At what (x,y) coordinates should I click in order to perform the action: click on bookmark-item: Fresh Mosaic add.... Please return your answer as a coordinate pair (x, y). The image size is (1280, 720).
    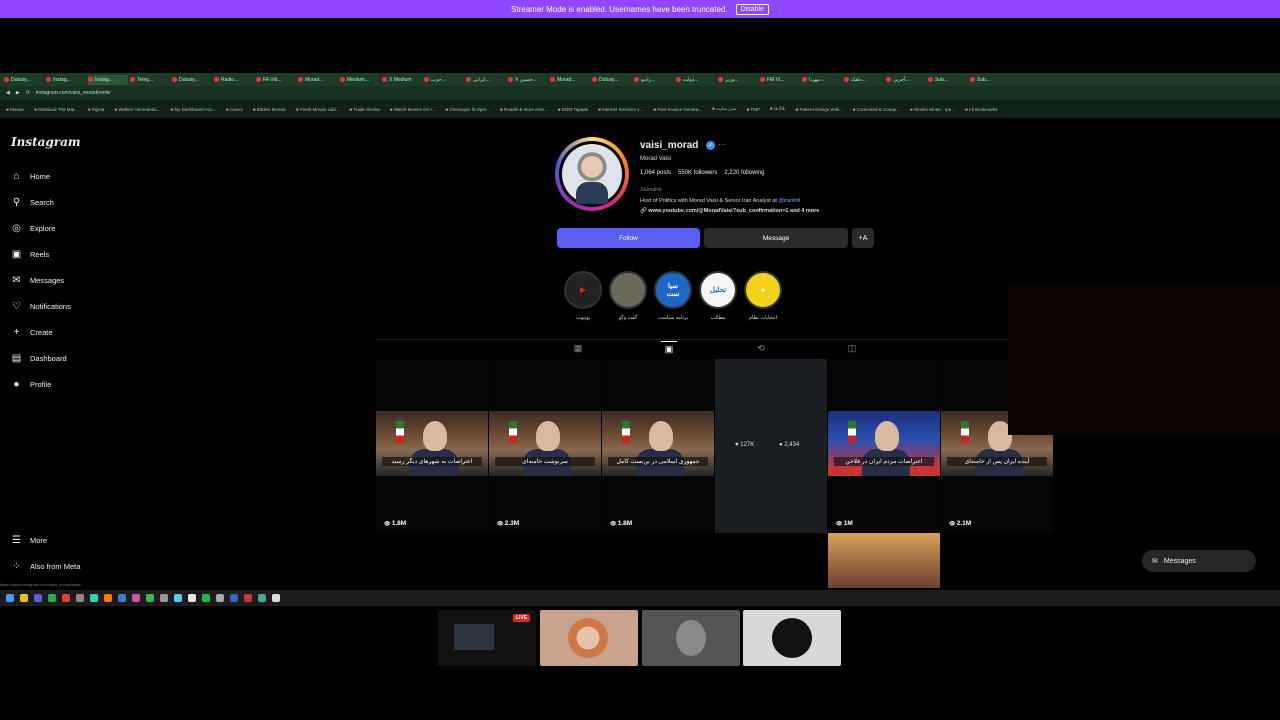
    Looking at the image, I should click on (318, 109).